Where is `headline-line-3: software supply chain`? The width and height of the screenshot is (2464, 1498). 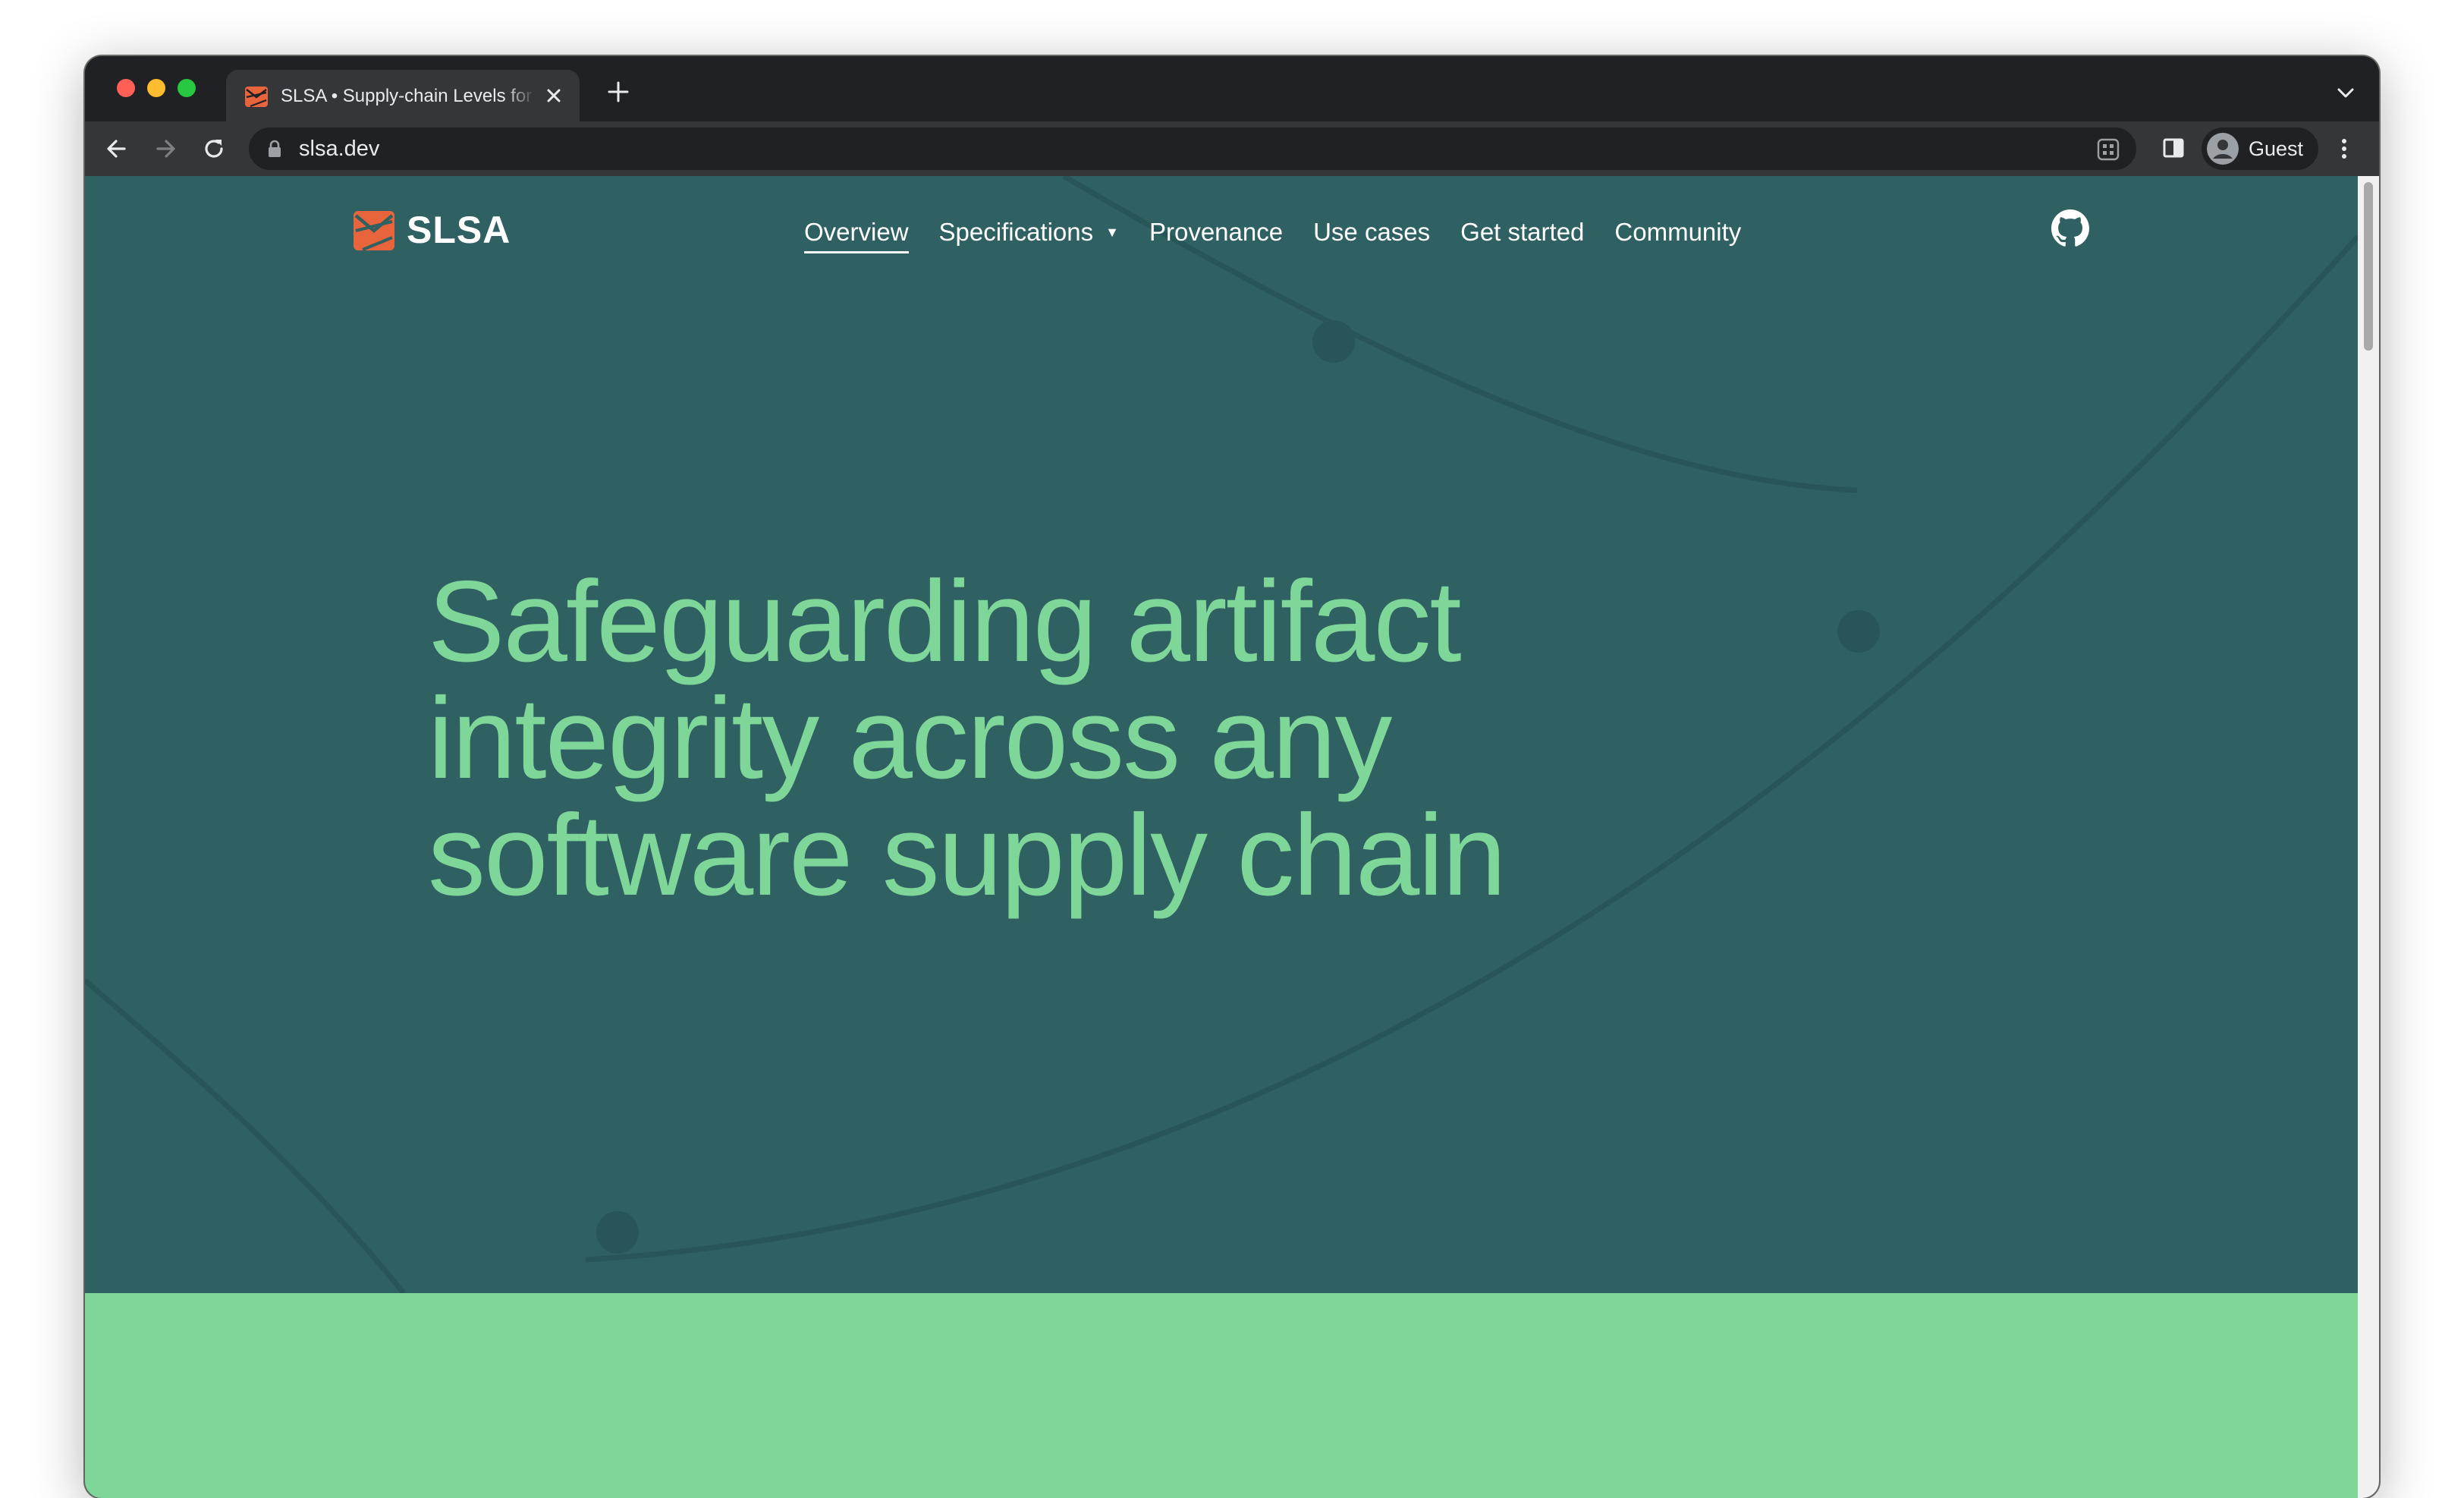 headline-line-3: software supply chain is located at coordinates (967, 855).